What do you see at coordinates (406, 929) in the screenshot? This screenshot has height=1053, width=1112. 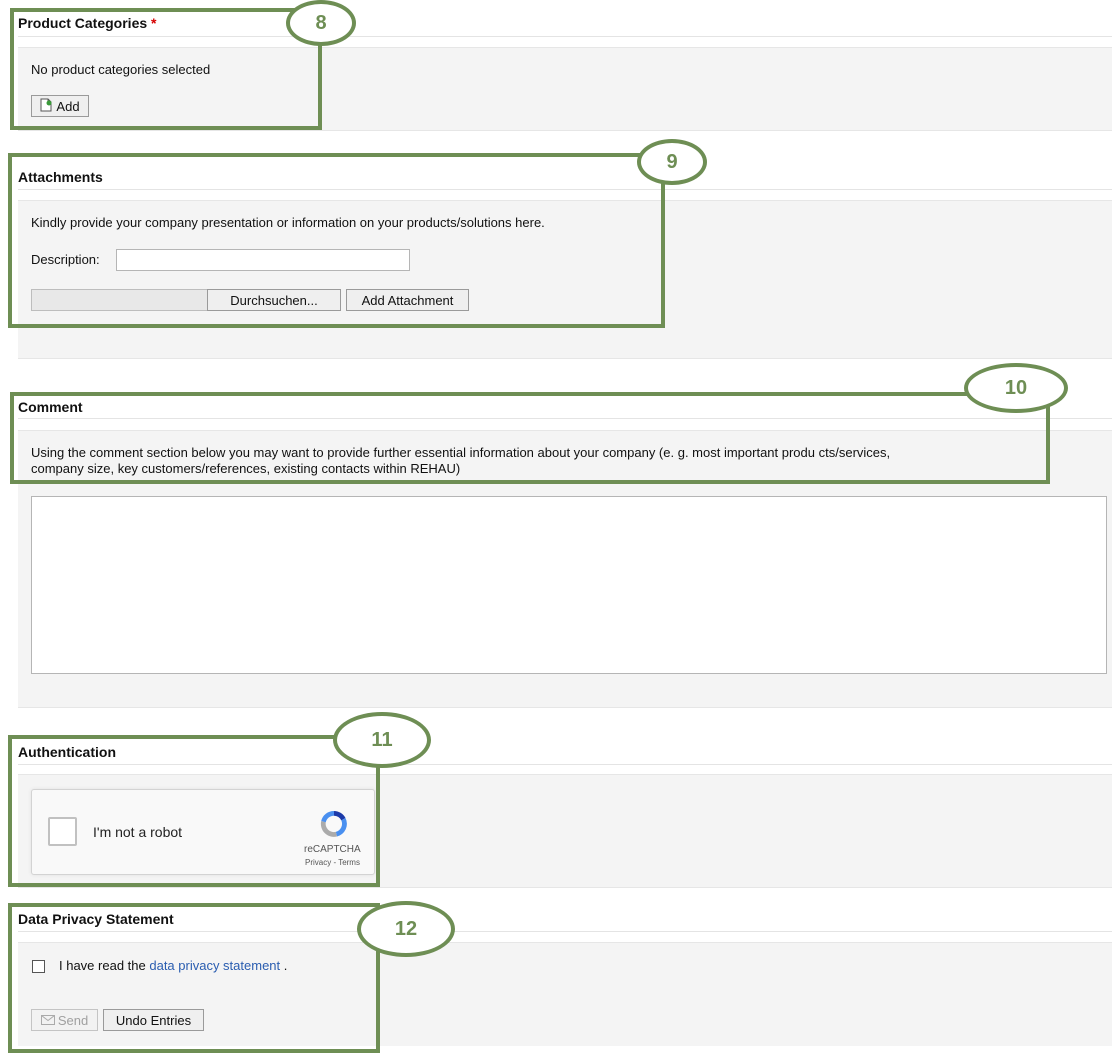 I see `annotation-badge-12: 12` at bounding box center [406, 929].